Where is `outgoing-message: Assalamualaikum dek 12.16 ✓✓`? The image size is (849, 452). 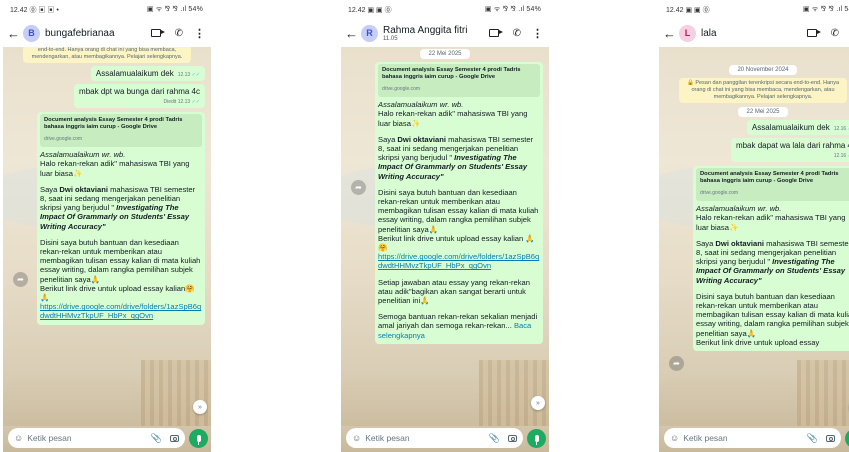 outgoing-message: Assalamualaikum dek 12.16 ✓✓ is located at coordinates (797, 127).